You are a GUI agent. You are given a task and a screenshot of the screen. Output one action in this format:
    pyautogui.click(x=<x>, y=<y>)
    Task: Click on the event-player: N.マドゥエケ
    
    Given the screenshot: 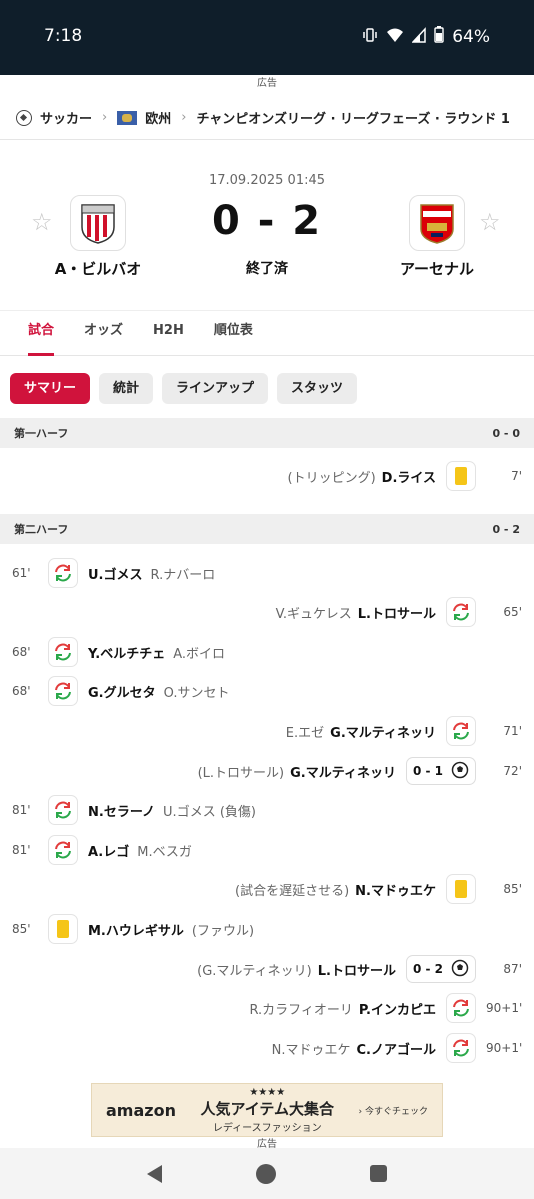 What is the action you would take?
    pyautogui.click(x=395, y=889)
    